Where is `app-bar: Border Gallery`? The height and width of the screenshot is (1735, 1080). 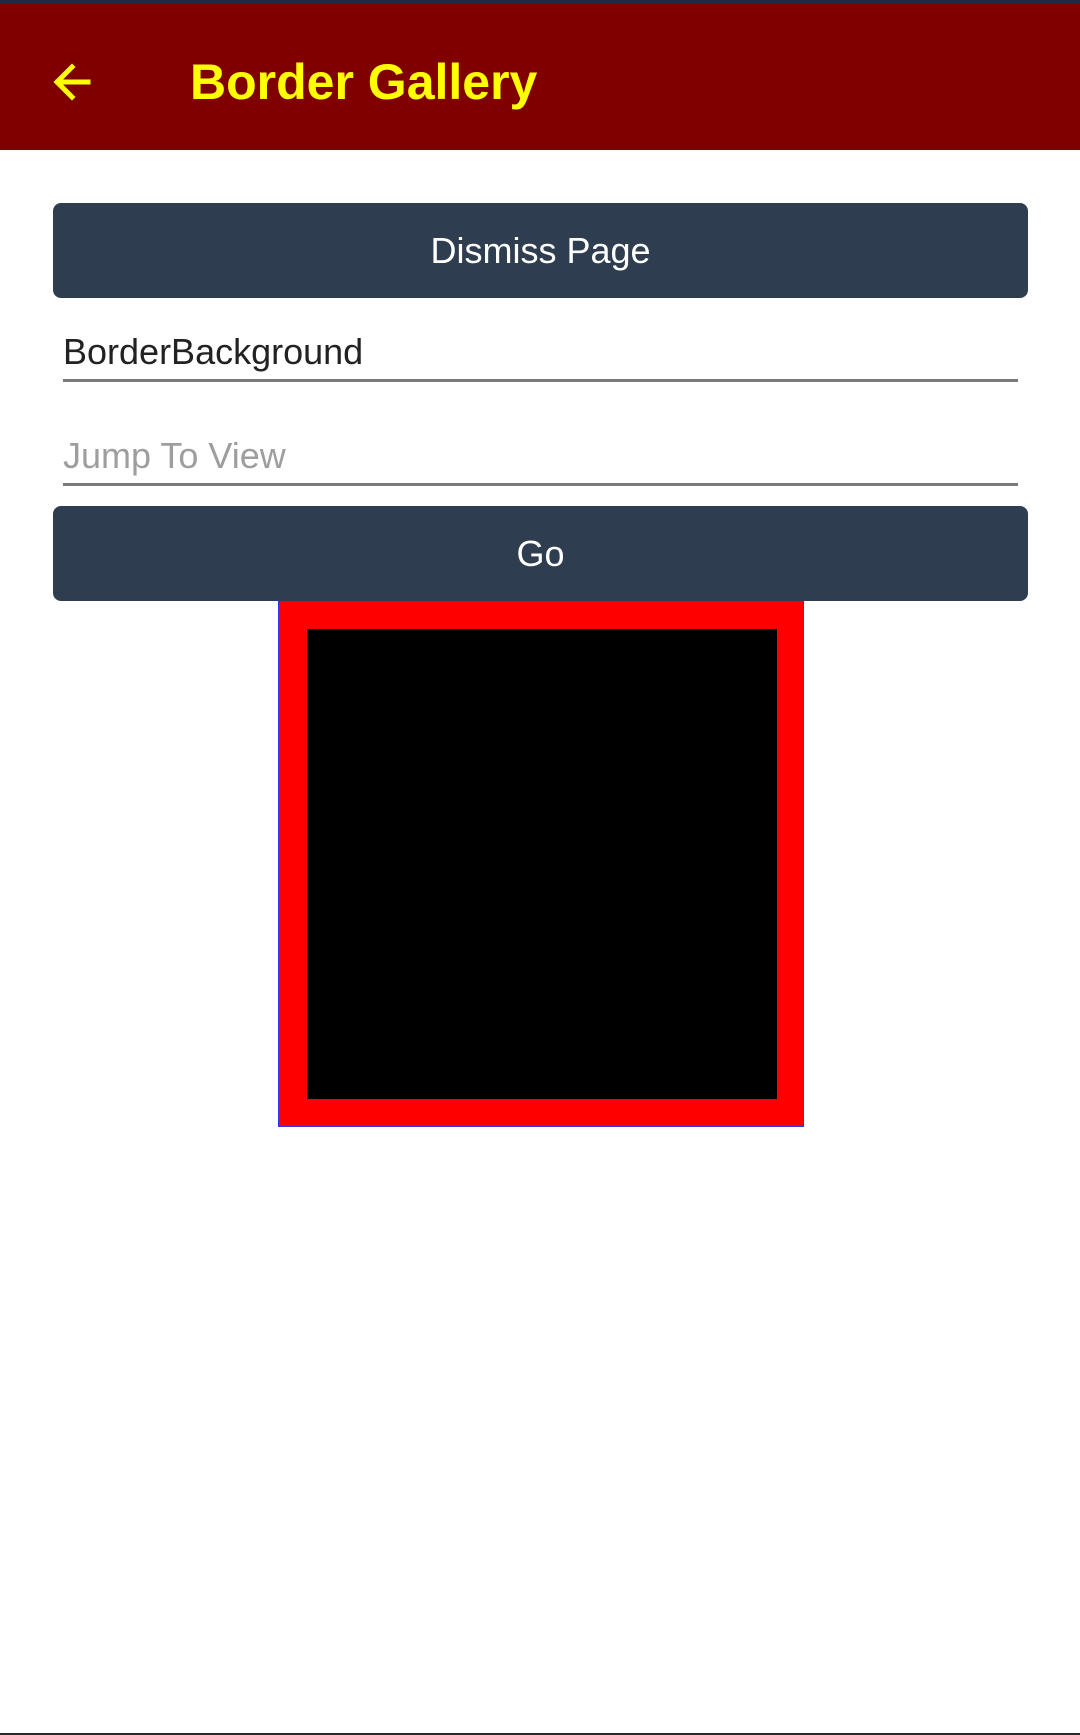 app-bar: Border Gallery is located at coordinates (540, 77).